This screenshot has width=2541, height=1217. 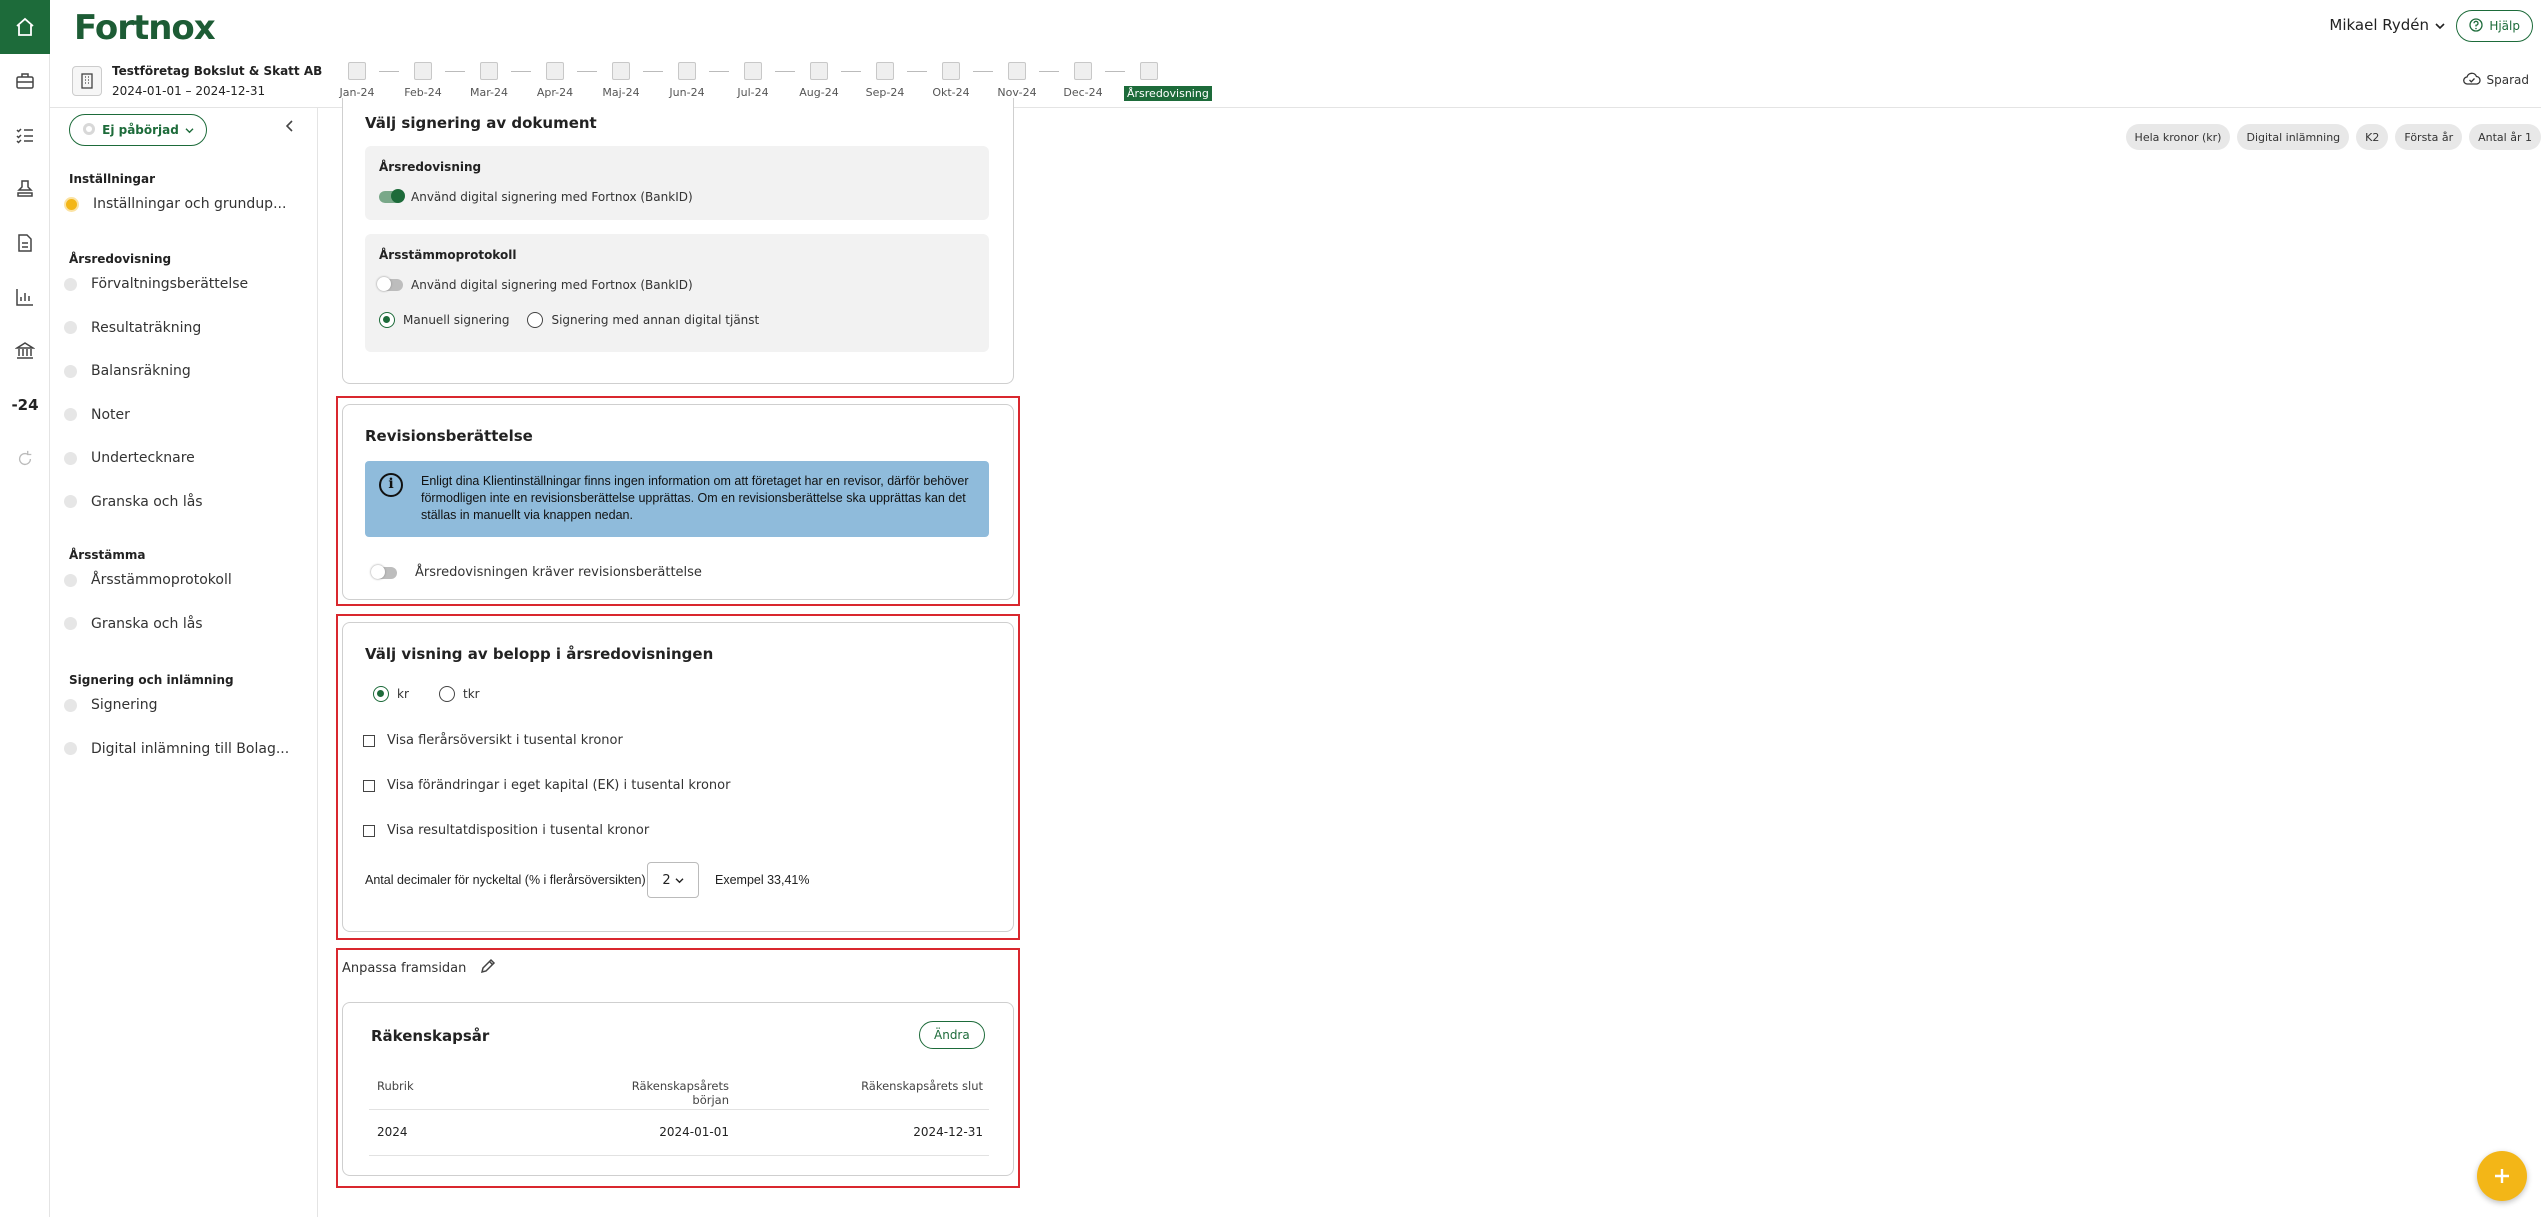 I want to click on change-button: Ändra, so click(x=952, y=1035).